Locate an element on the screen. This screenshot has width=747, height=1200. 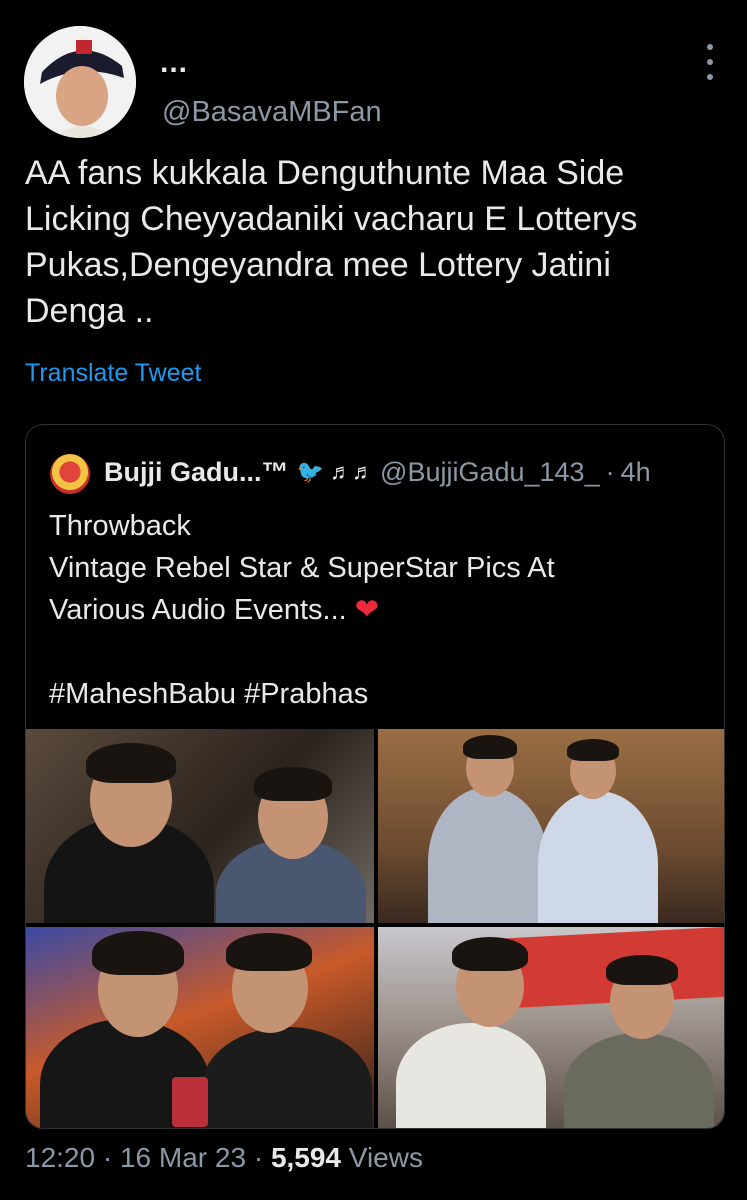
tweet-time: 12:20 is located at coordinates (60, 1157).